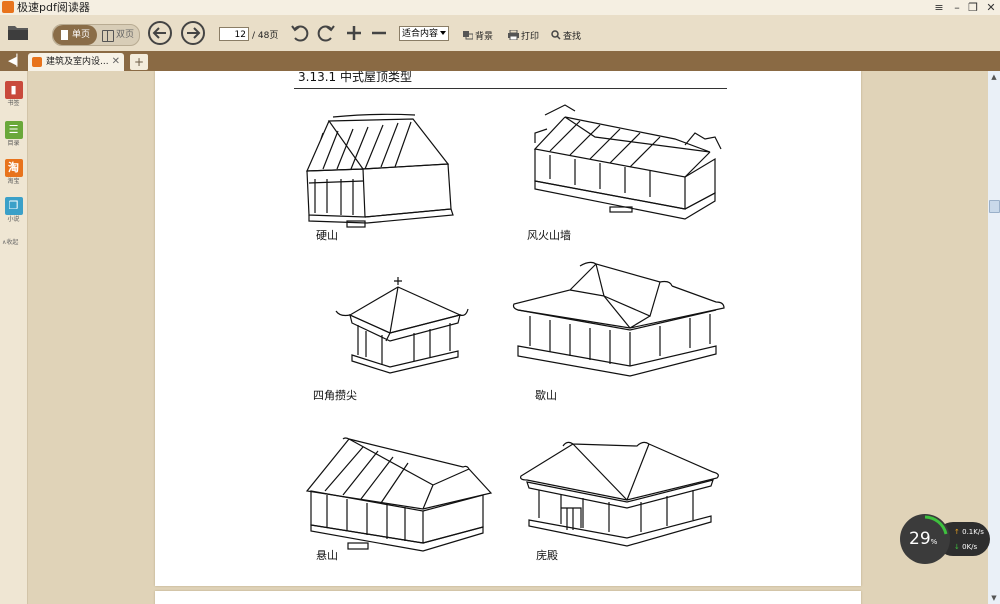 The height and width of the screenshot is (604, 1000). Describe the element at coordinates (335, 395) in the screenshot. I see `caption-sijiao: 四角攒尖` at that location.